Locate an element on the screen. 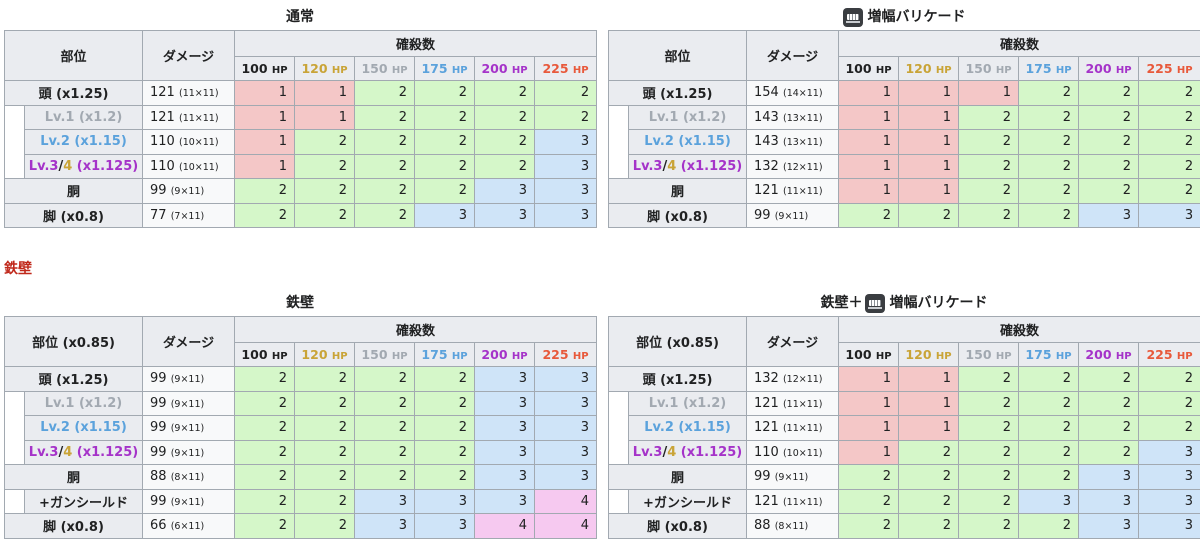 The height and width of the screenshot is (541, 1200). table-row: 頭 (x1.25) 154 (14×11) 1 1 1 2 2 2 is located at coordinates (903, 93).